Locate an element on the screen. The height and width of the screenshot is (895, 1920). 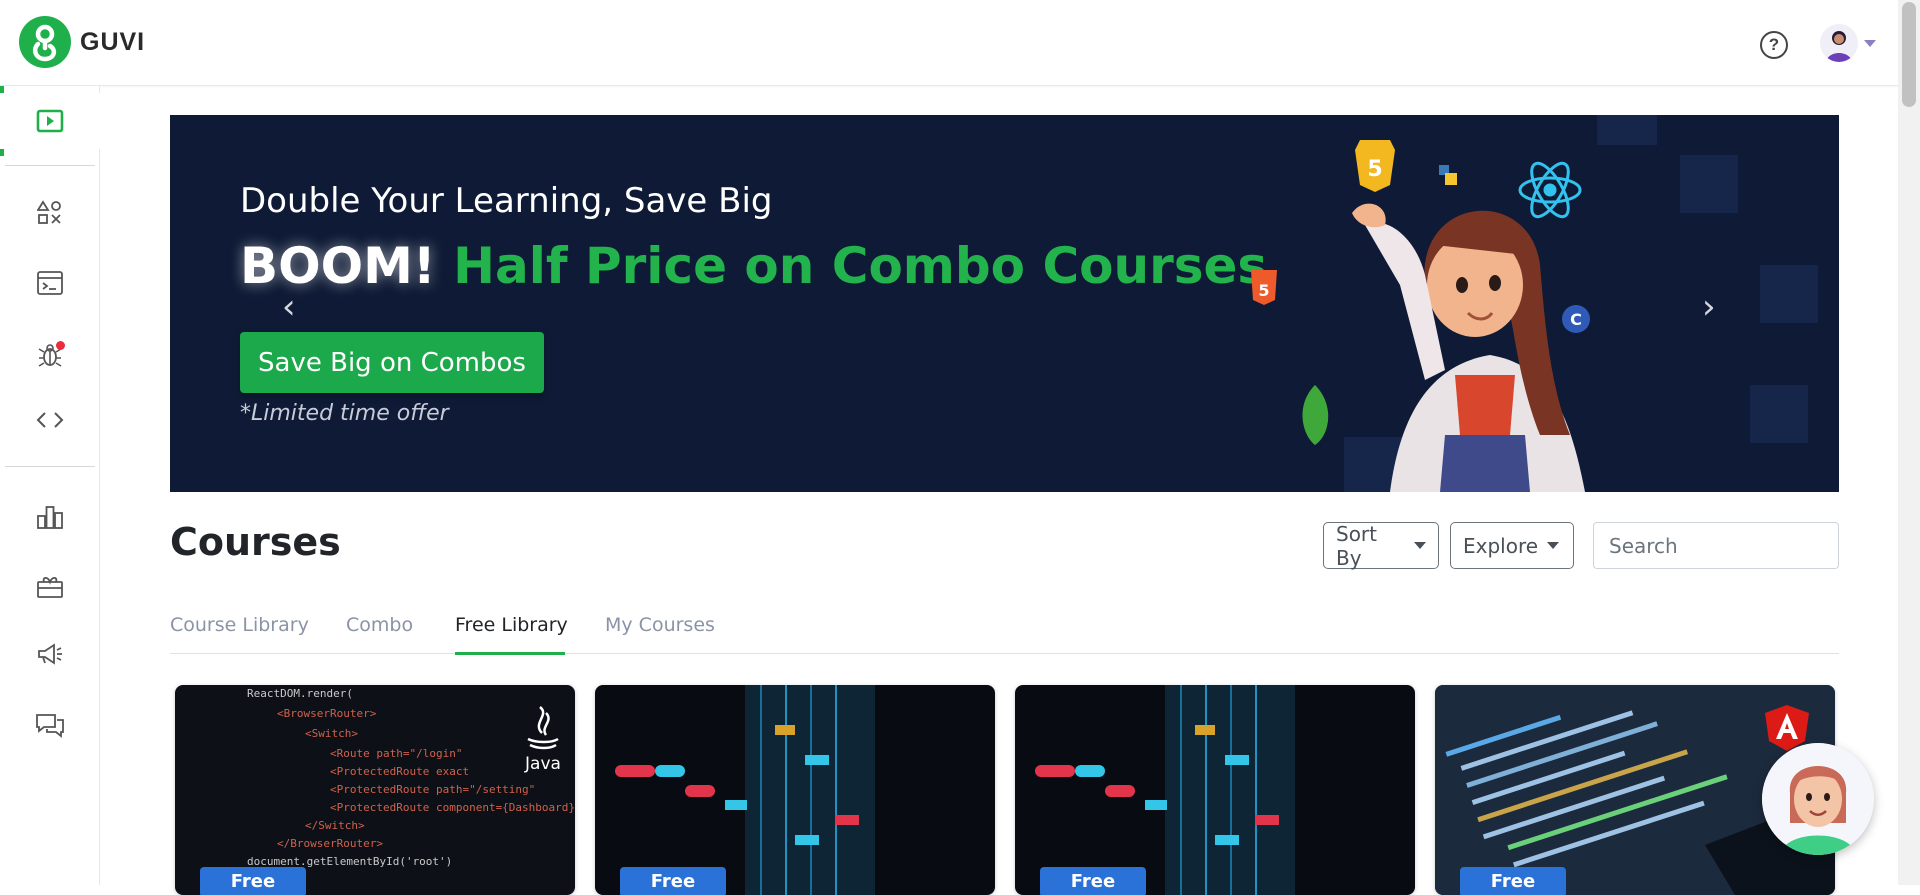
question-circle-icon: ? is located at coordinates (1774, 45).